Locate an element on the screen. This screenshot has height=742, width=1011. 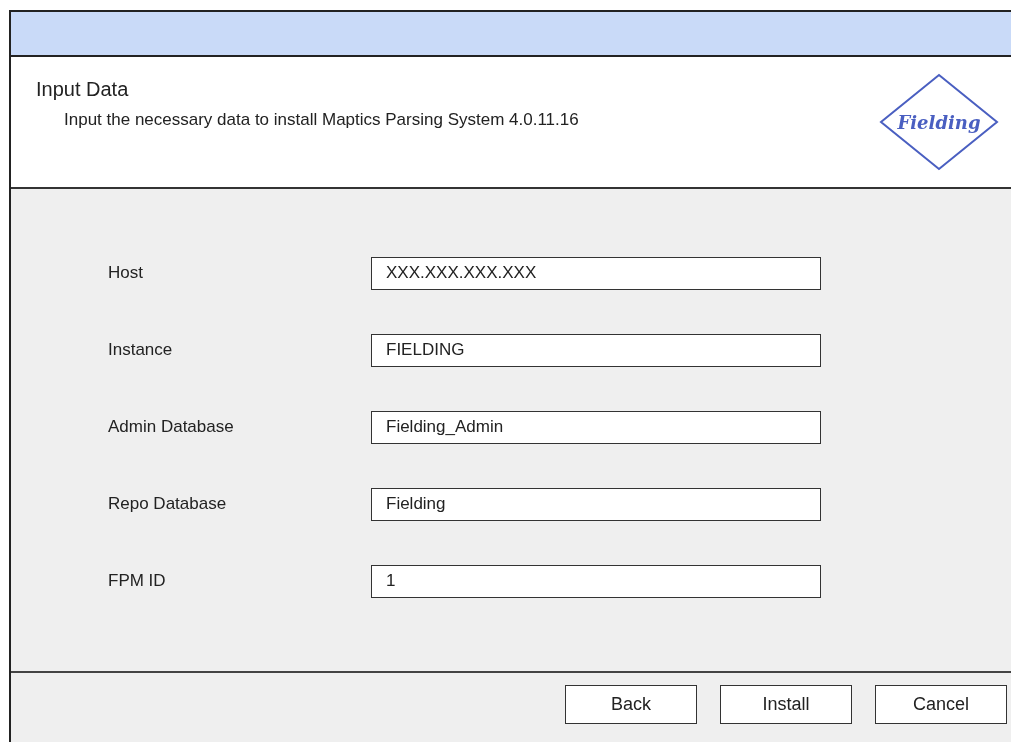
page-title: Input Data is located at coordinates (83, 89).